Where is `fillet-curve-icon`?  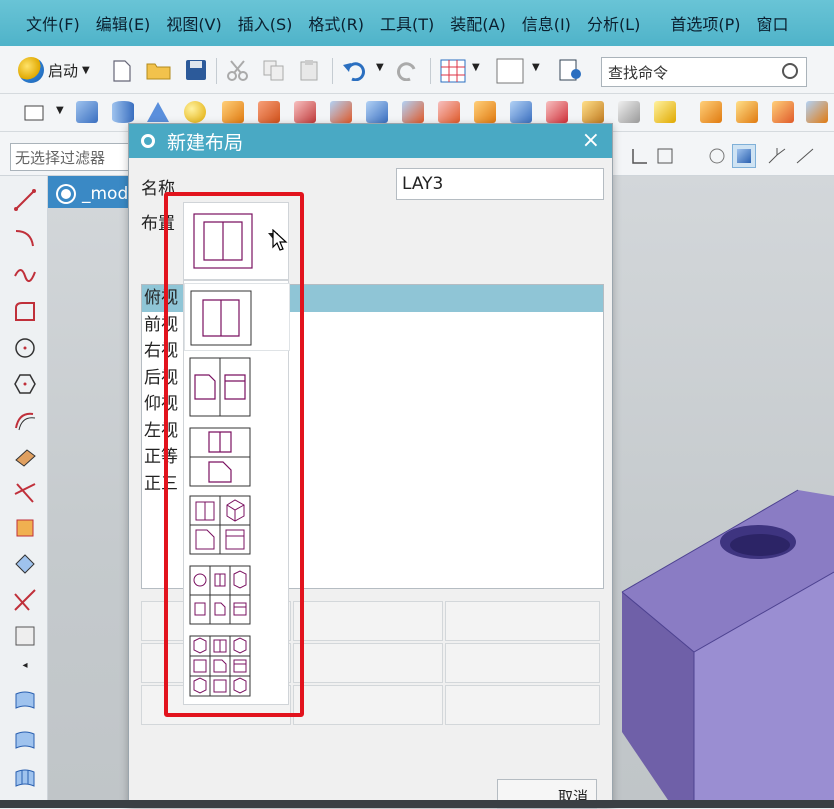
fillet-curve-icon is located at coordinates (25, 312).